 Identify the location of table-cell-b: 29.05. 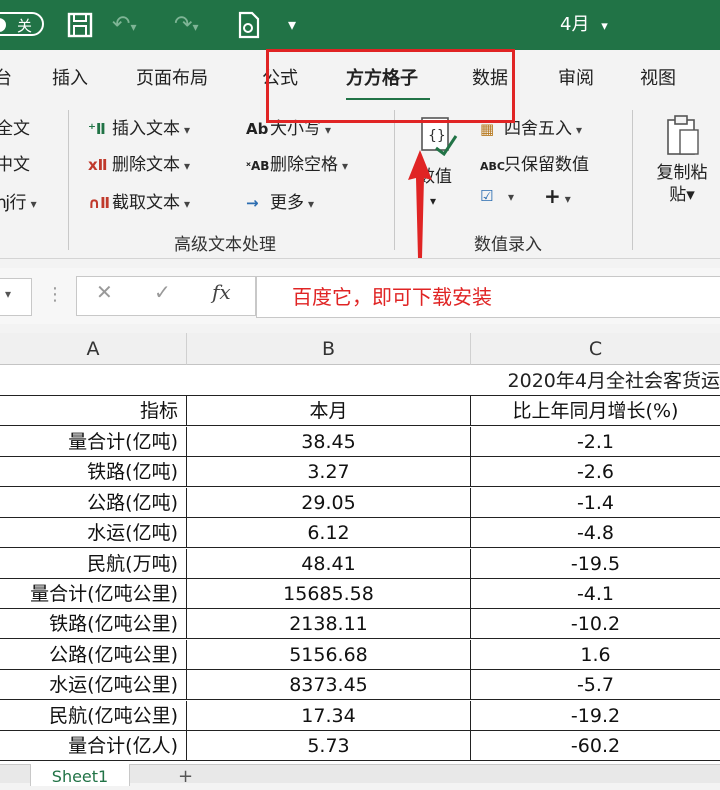
(329, 503).